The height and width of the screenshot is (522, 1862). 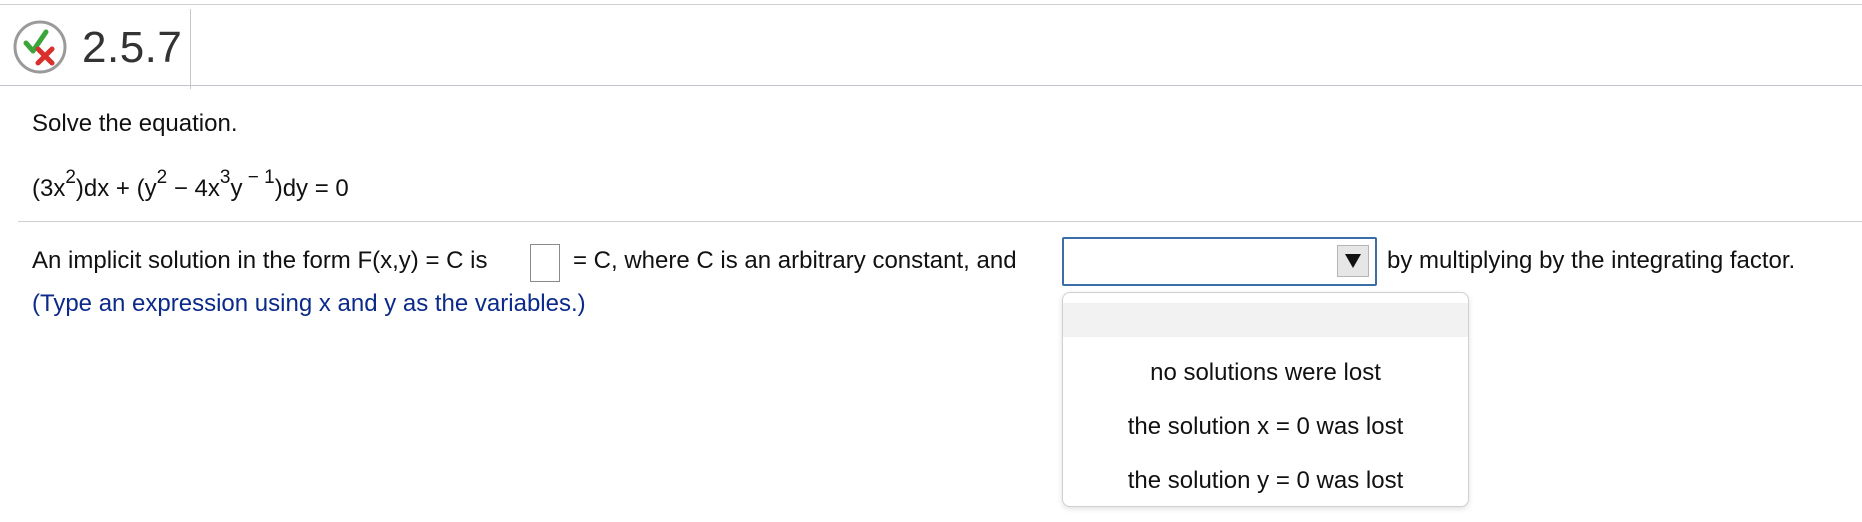 I want to click on section-divider, so click(x=940, y=221).